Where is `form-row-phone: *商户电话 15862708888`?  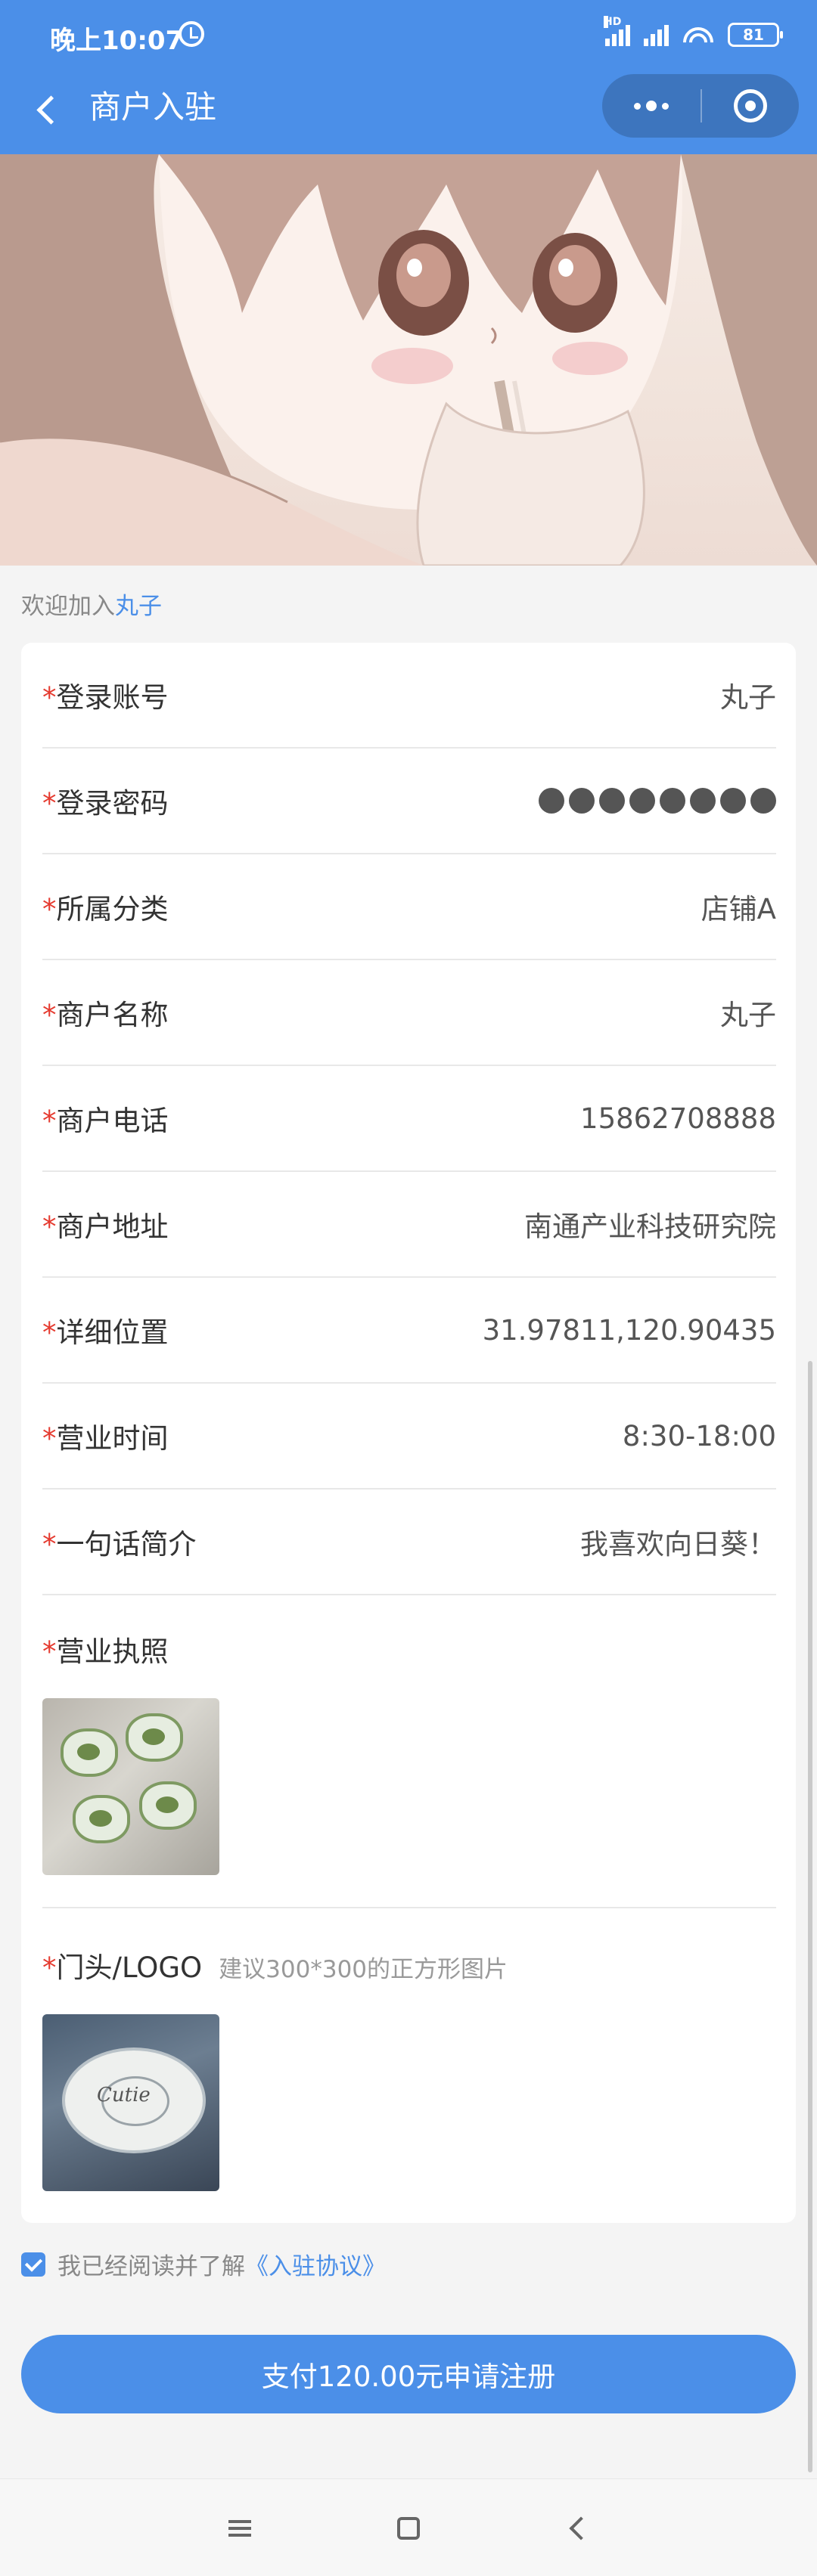 form-row-phone: *商户电话 15862708888 is located at coordinates (409, 1119).